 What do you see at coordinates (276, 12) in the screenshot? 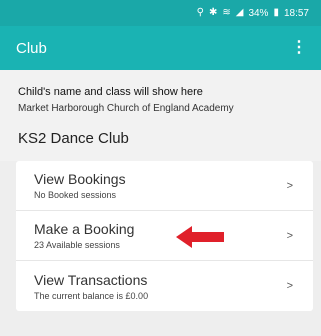
I see `battery-icon: ▮` at bounding box center [276, 12].